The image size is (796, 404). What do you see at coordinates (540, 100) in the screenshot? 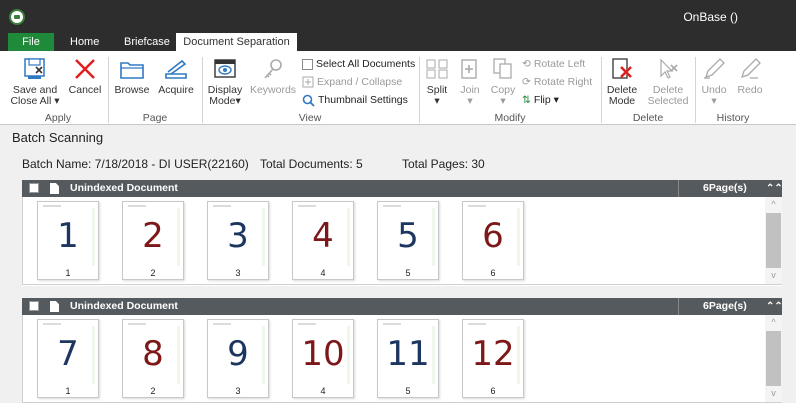
I see `flip-button: ⇅ Flip ▾` at bounding box center [540, 100].